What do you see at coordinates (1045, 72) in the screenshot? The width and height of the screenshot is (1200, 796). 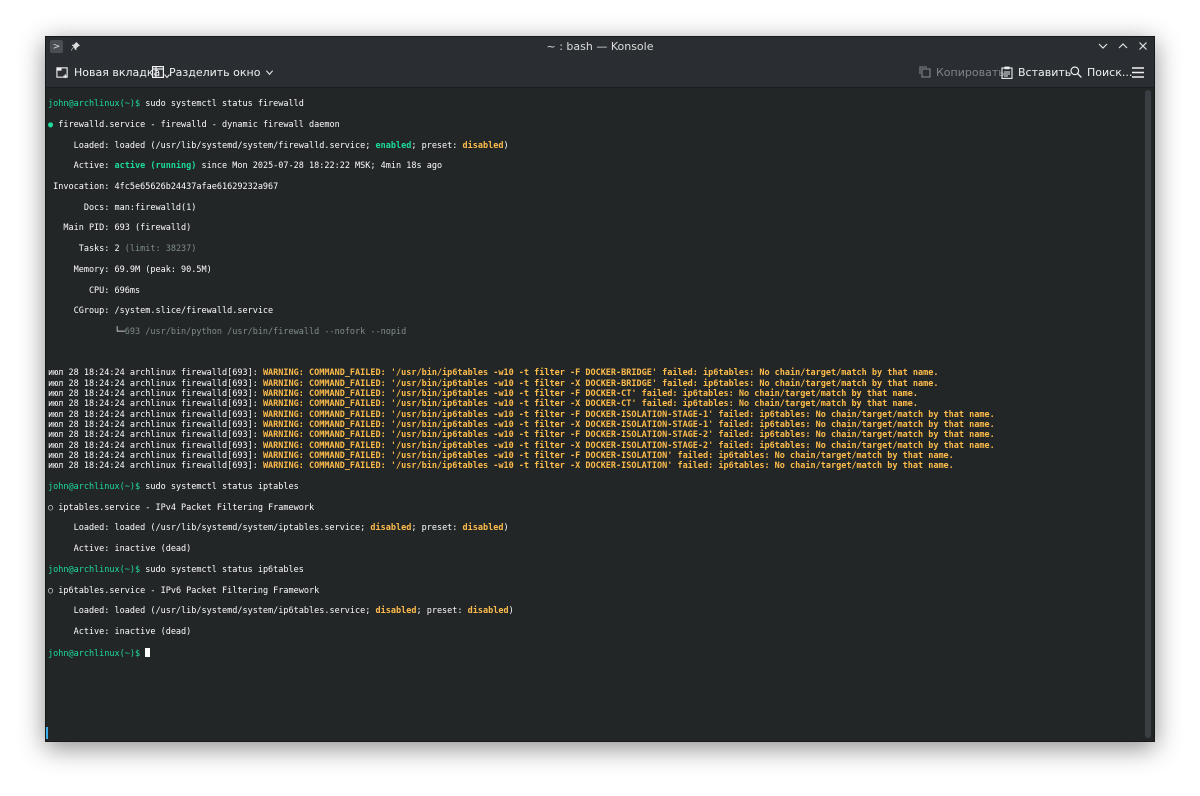 I see `paste-label: Вставить` at bounding box center [1045, 72].